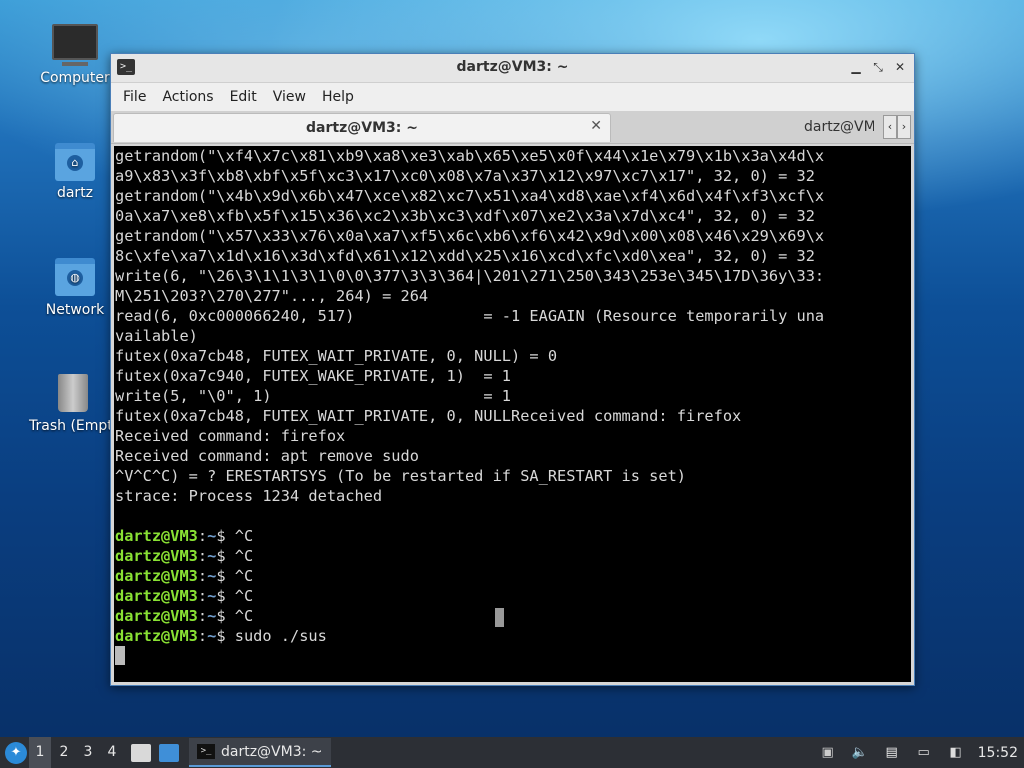 This screenshot has height=768, width=1024. I want to click on window-titlebar: >_ dartz@VM3: ~ ▁ ⤡ ✕, so click(512, 68).